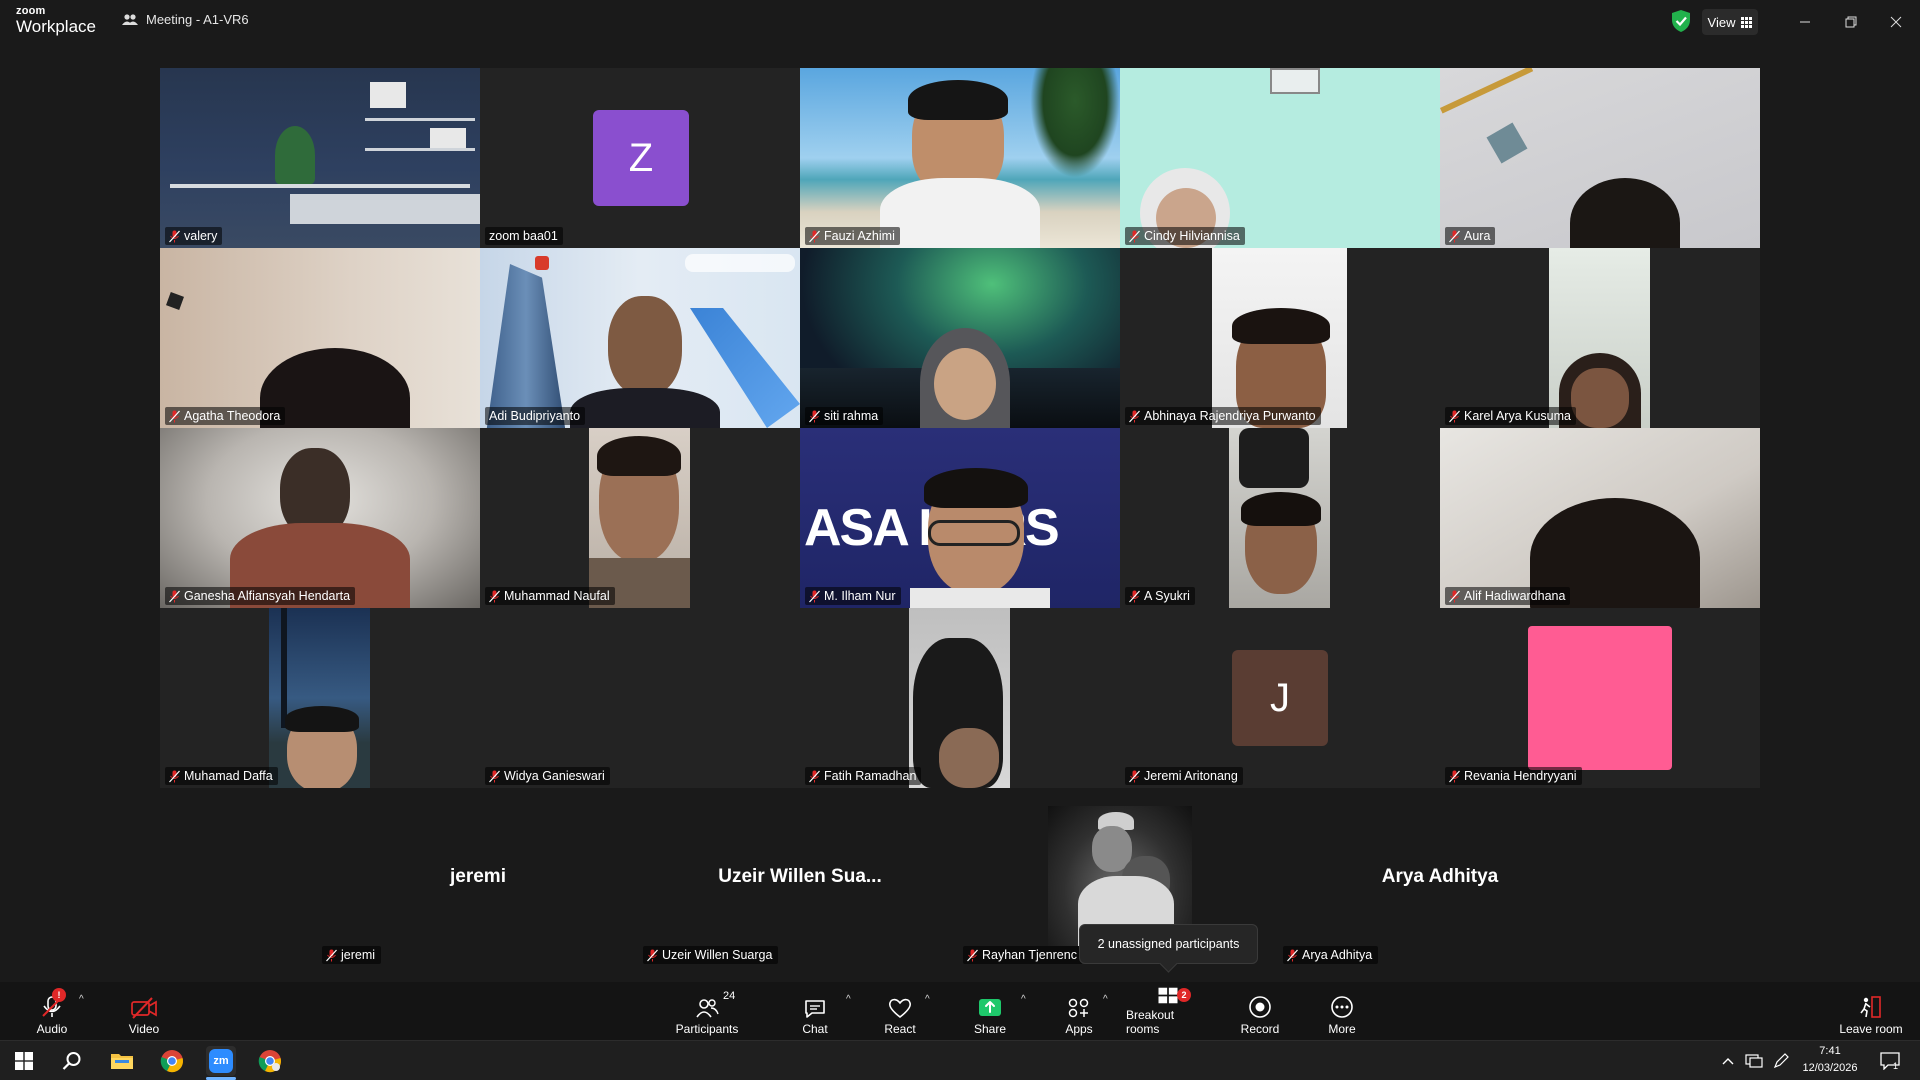 This screenshot has height=1080, width=1920. What do you see at coordinates (640, 698) in the screenshot?
I see `video-tile: Widya Ganieswari` at bounding box center [640, 698].